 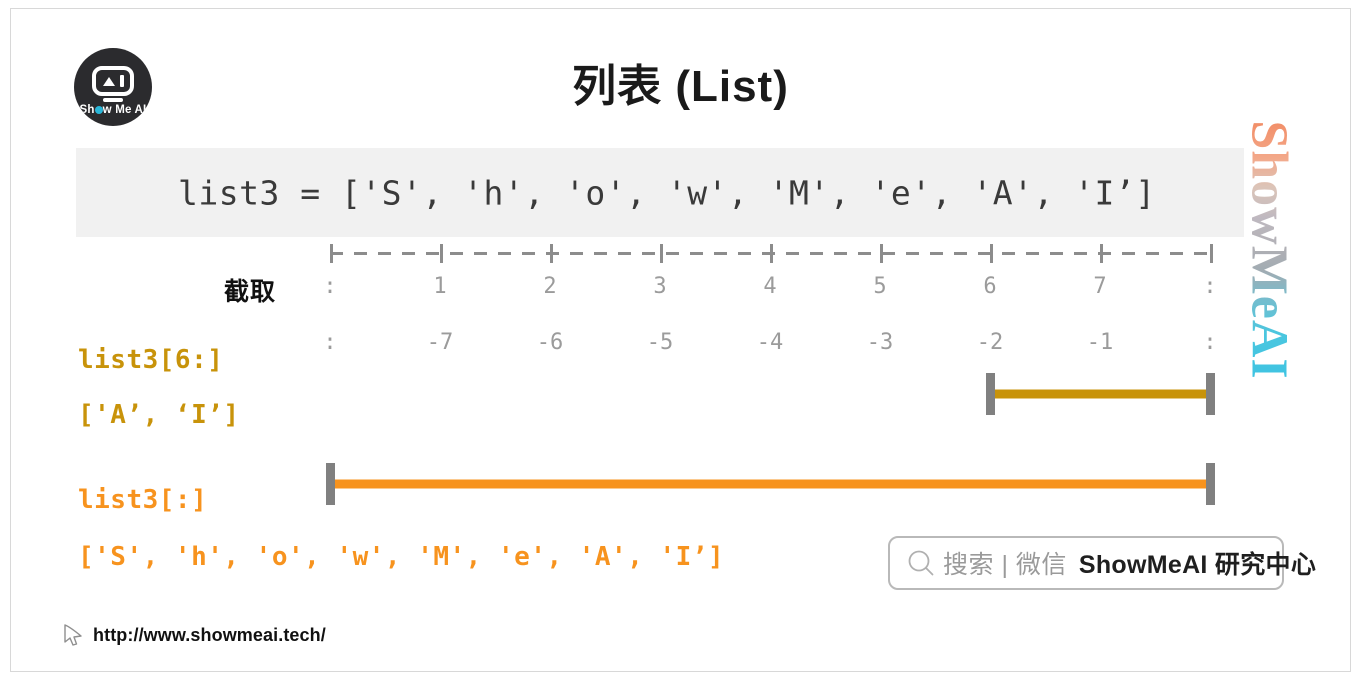 I want to click on watermark-text: ShowMeAI, so click(x=1269, y=250).